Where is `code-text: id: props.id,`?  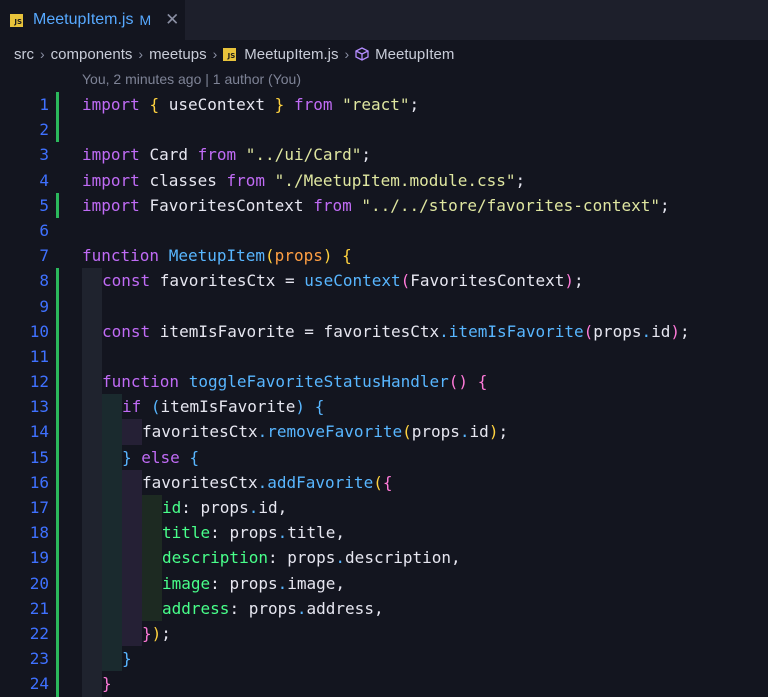 code-text: id: props.id, is located at coordinates (224, 507).